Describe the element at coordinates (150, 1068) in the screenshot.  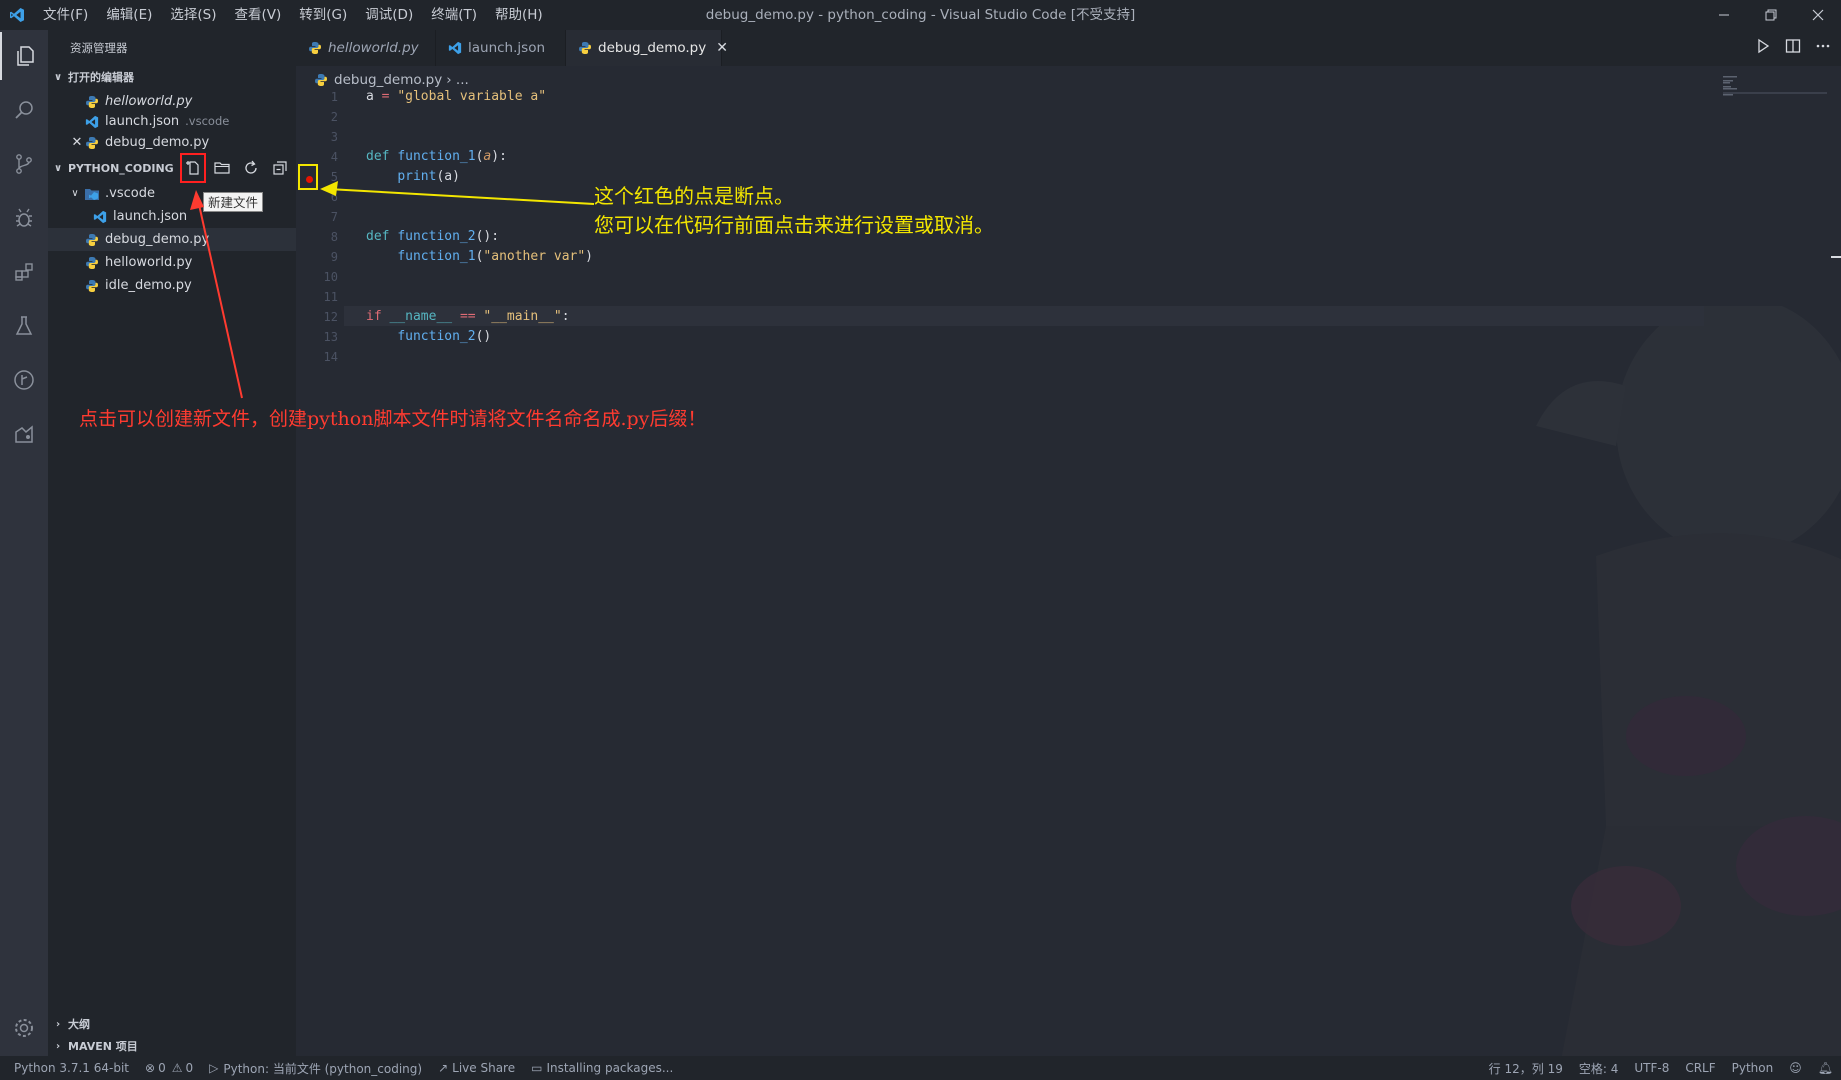
I see `error-icon: ⊗` at that location.